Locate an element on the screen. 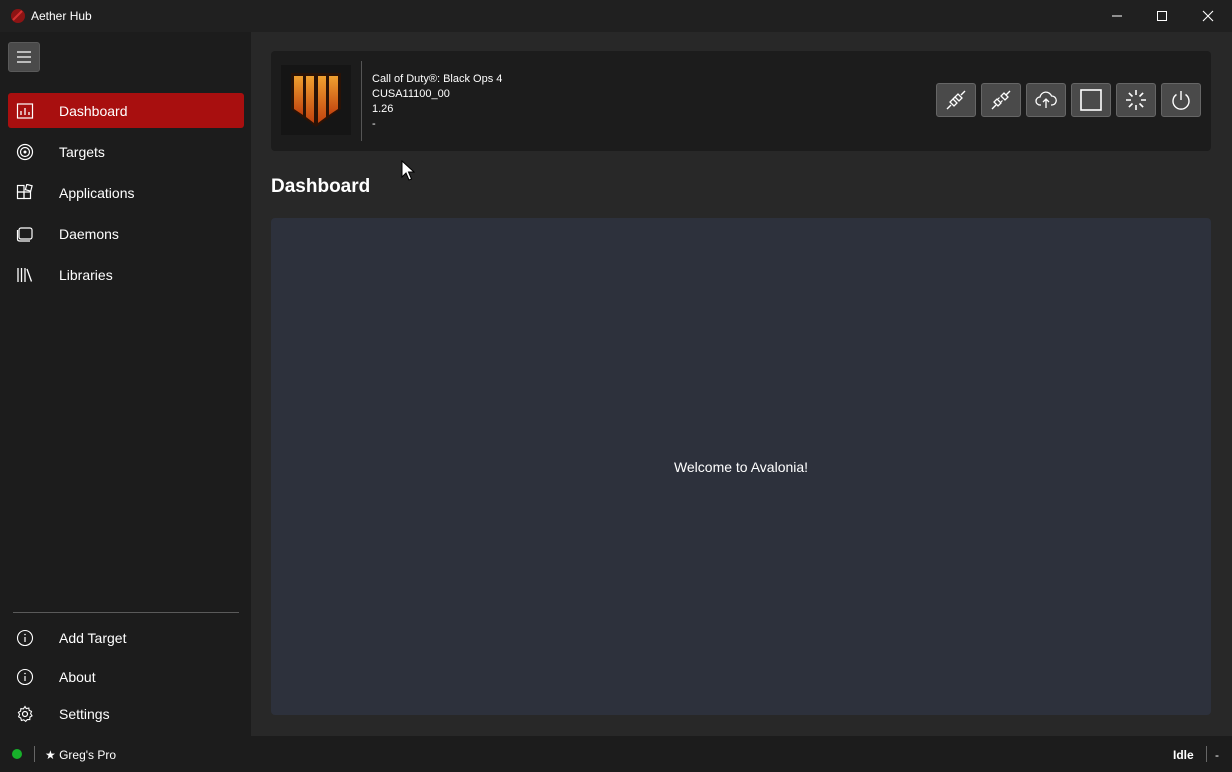 Image resolution: width=1232 pixels, height=772 pixels. power-icon is located at coordinates (1181, 100).